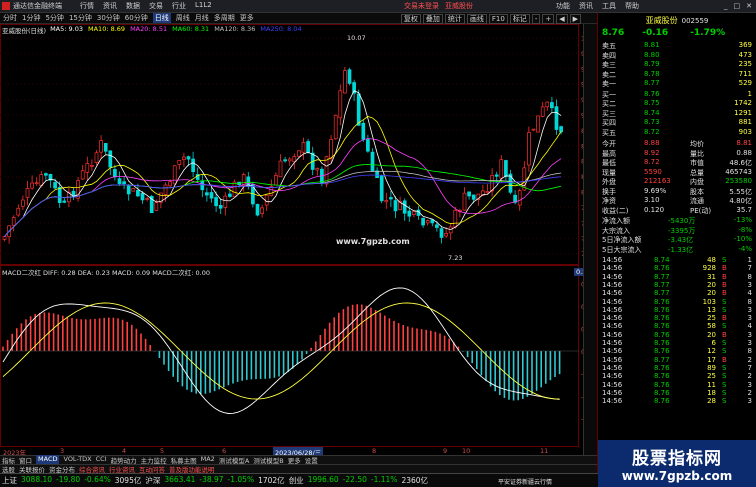 The image size is (756, 487). What do you see at coordinates (677, 210) in the screenshot?
I see `stat-row: 收益(二) 0.120 PE(动) 35.7` at bounding box center [677, 210].